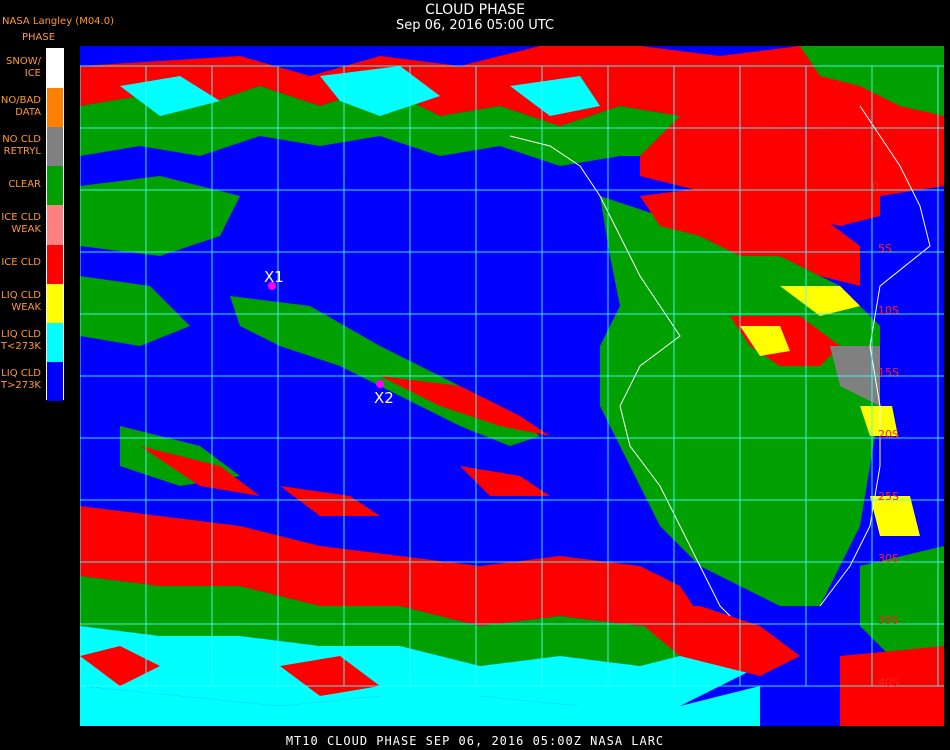 The image size is (950, 750). What do you see at coordinates (20, 106) in the screenshot?
I see `legend-label-1: NO/BAD DATA` at bounding box center [20, 106].